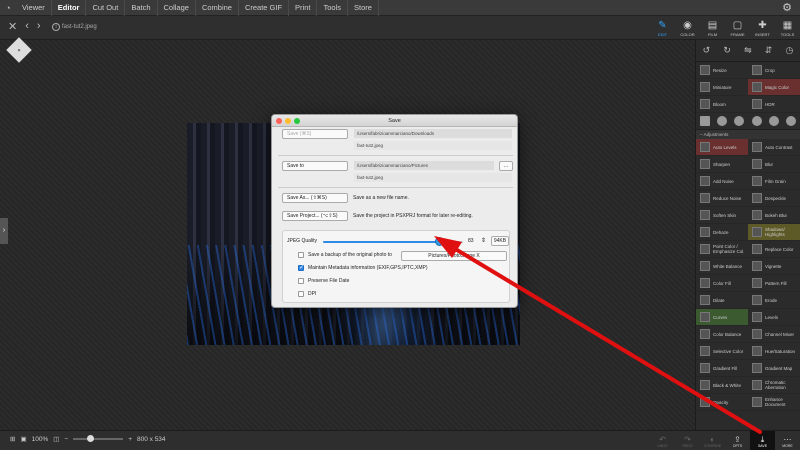 The width and height of the screenshot is (800, 450). Describe the element at coordinates (722, 232) in the screenshot. I see `tool-dehaze: Dehaze` at that location.